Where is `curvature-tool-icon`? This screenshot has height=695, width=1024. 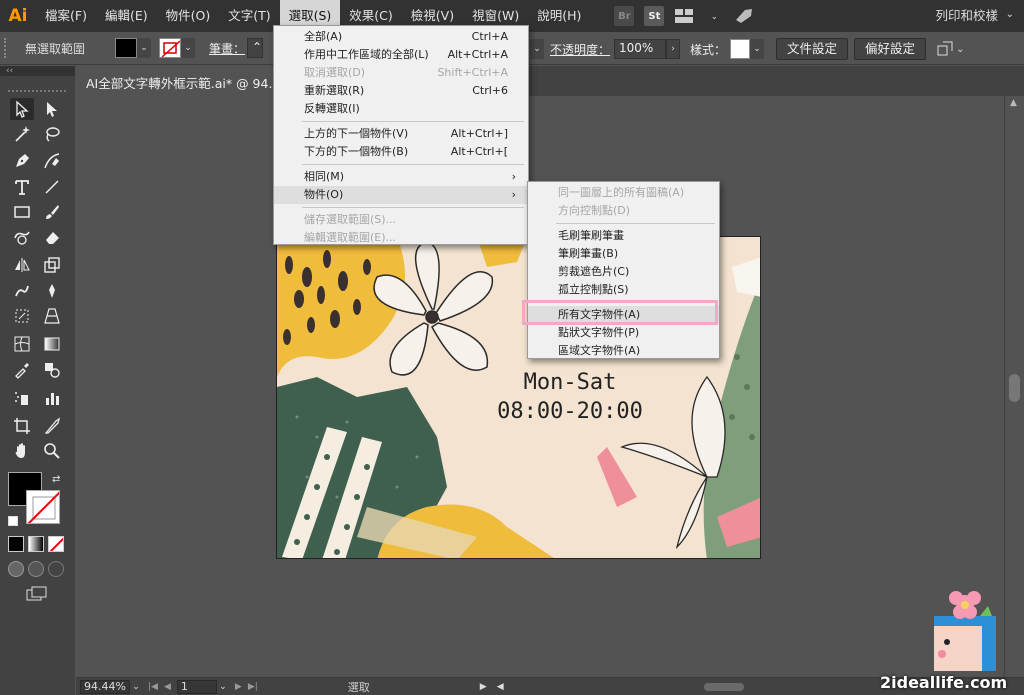
curvature-tool-icon is located at coordinates (52, 161).